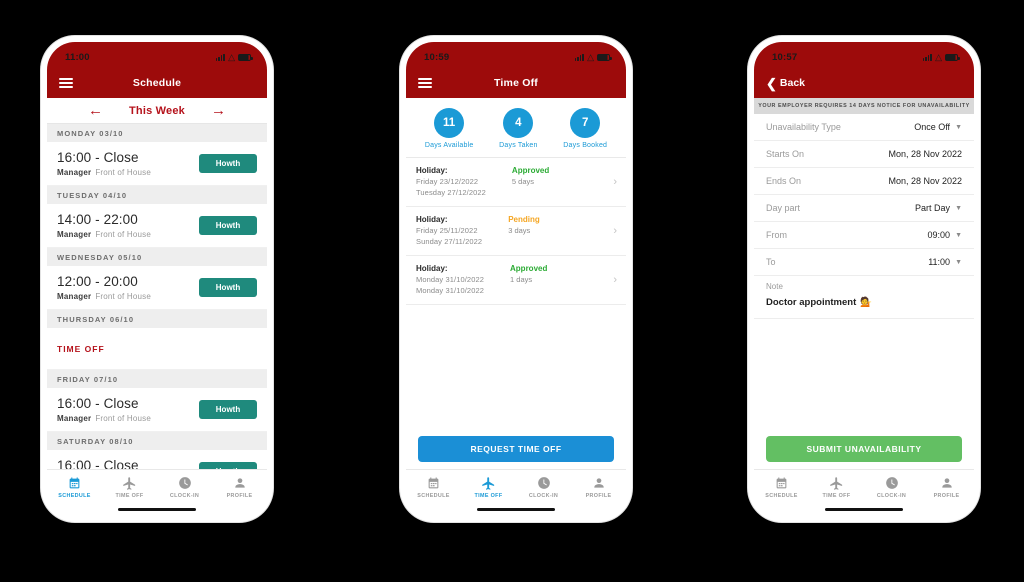 This screenshot has height=582, width=1024. Describe the element at coordinates (157, 133) in the screenshot. I see `day-header: MONDAY 03/10` at that location.